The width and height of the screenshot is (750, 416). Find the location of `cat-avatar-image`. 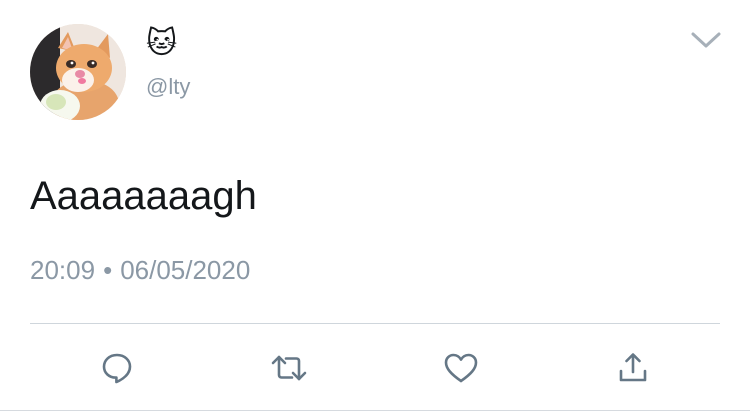

cat-avatar-image is located at coordinates (78, 72).